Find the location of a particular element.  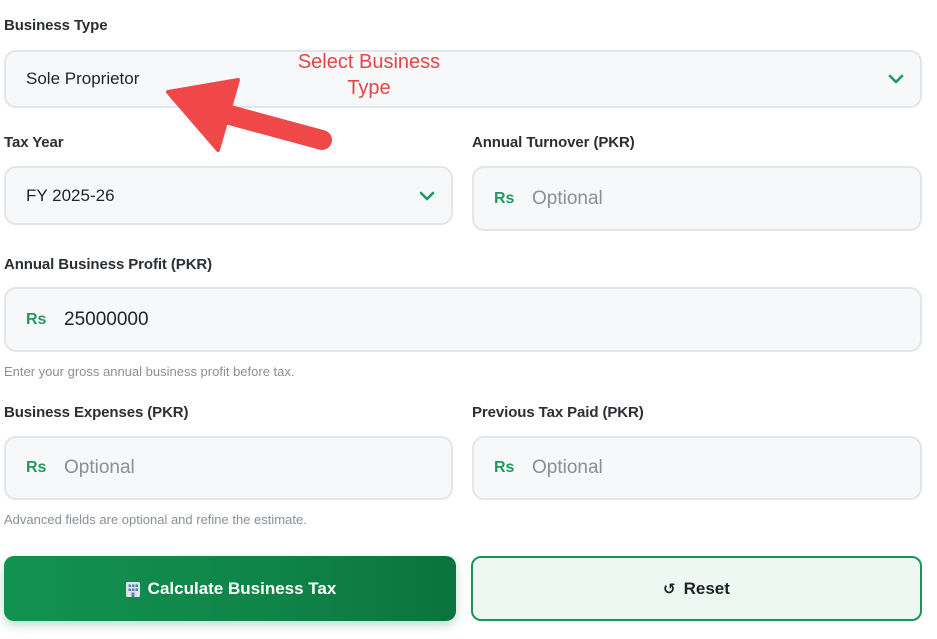

business-type-select: Sole Proprietor is located at coordinates (463, 79).